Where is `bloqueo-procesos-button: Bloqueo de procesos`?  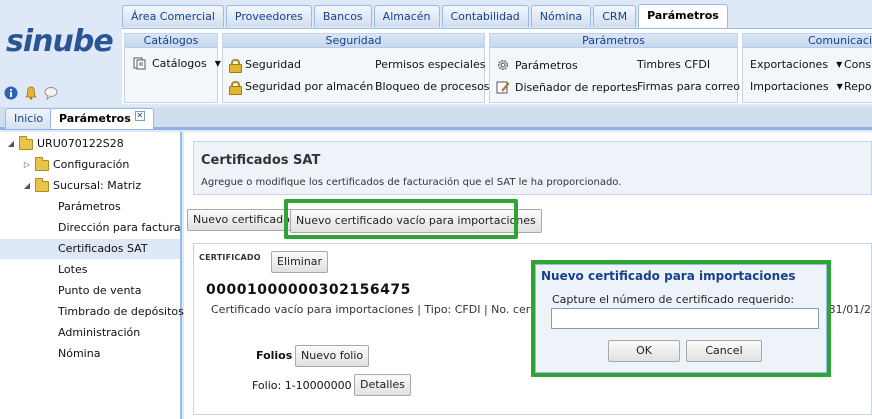 bloqueo-procesos-button: Bloqueo de procesos is located at coordinates (432, 86).